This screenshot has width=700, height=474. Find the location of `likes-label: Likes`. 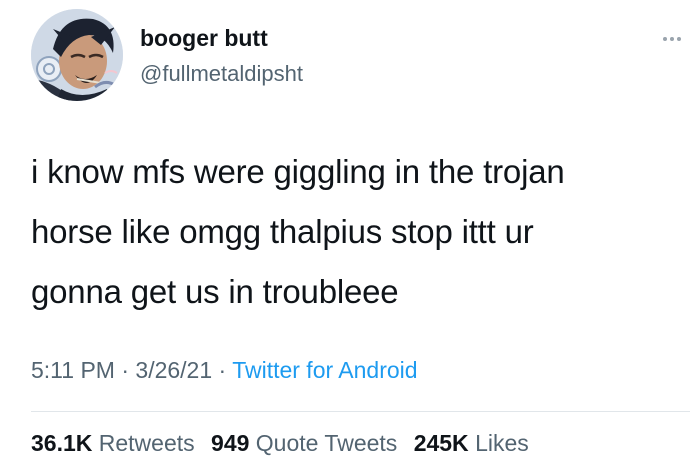

likes-label: Likes is located at coordinates (502, 443).